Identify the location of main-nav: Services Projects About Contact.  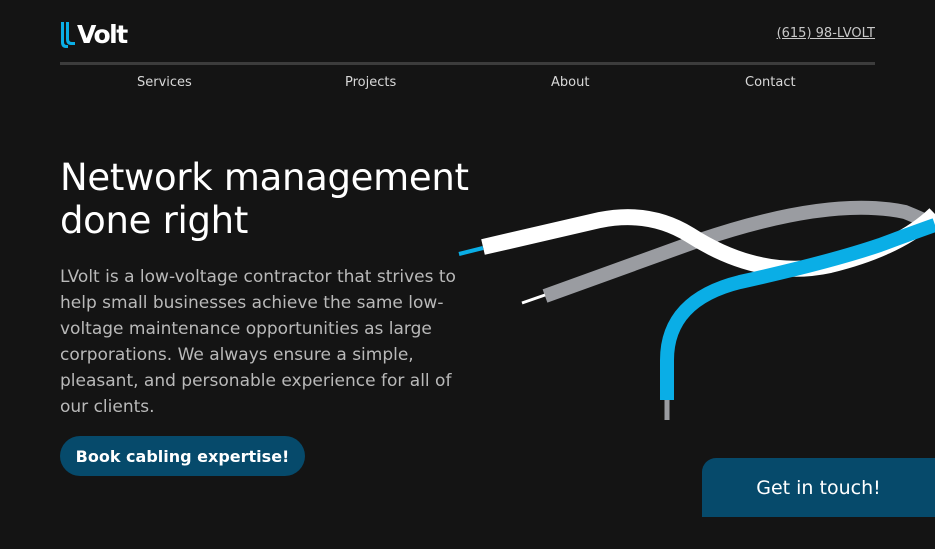
(467, 85).